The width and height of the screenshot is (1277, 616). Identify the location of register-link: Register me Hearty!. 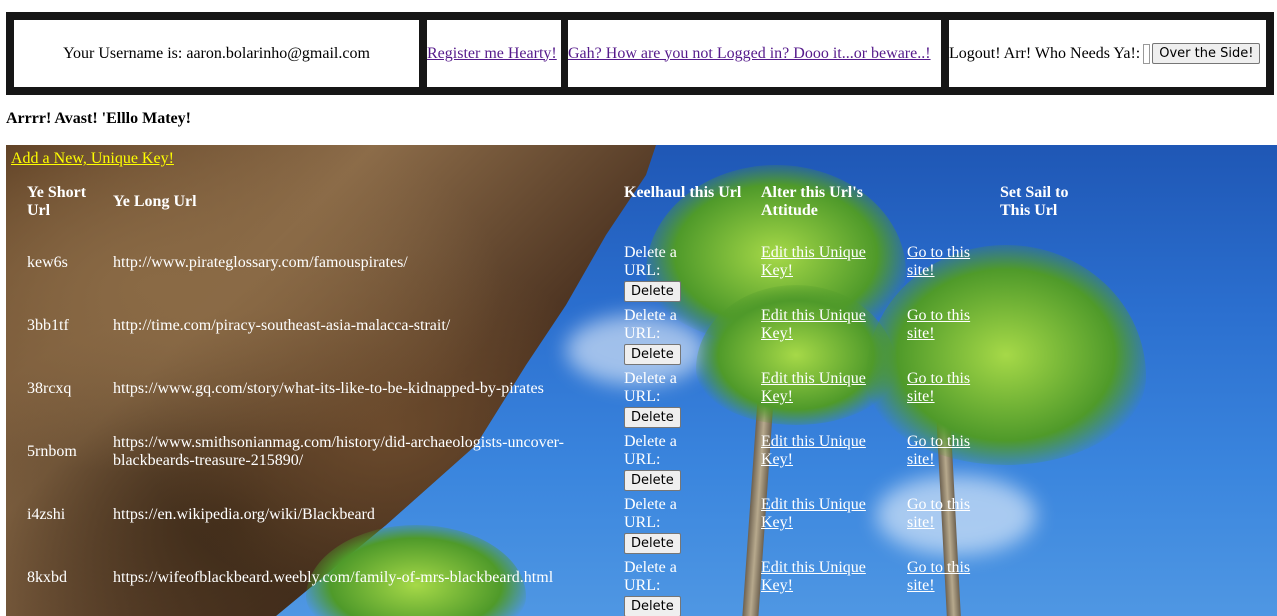
(492, 54).